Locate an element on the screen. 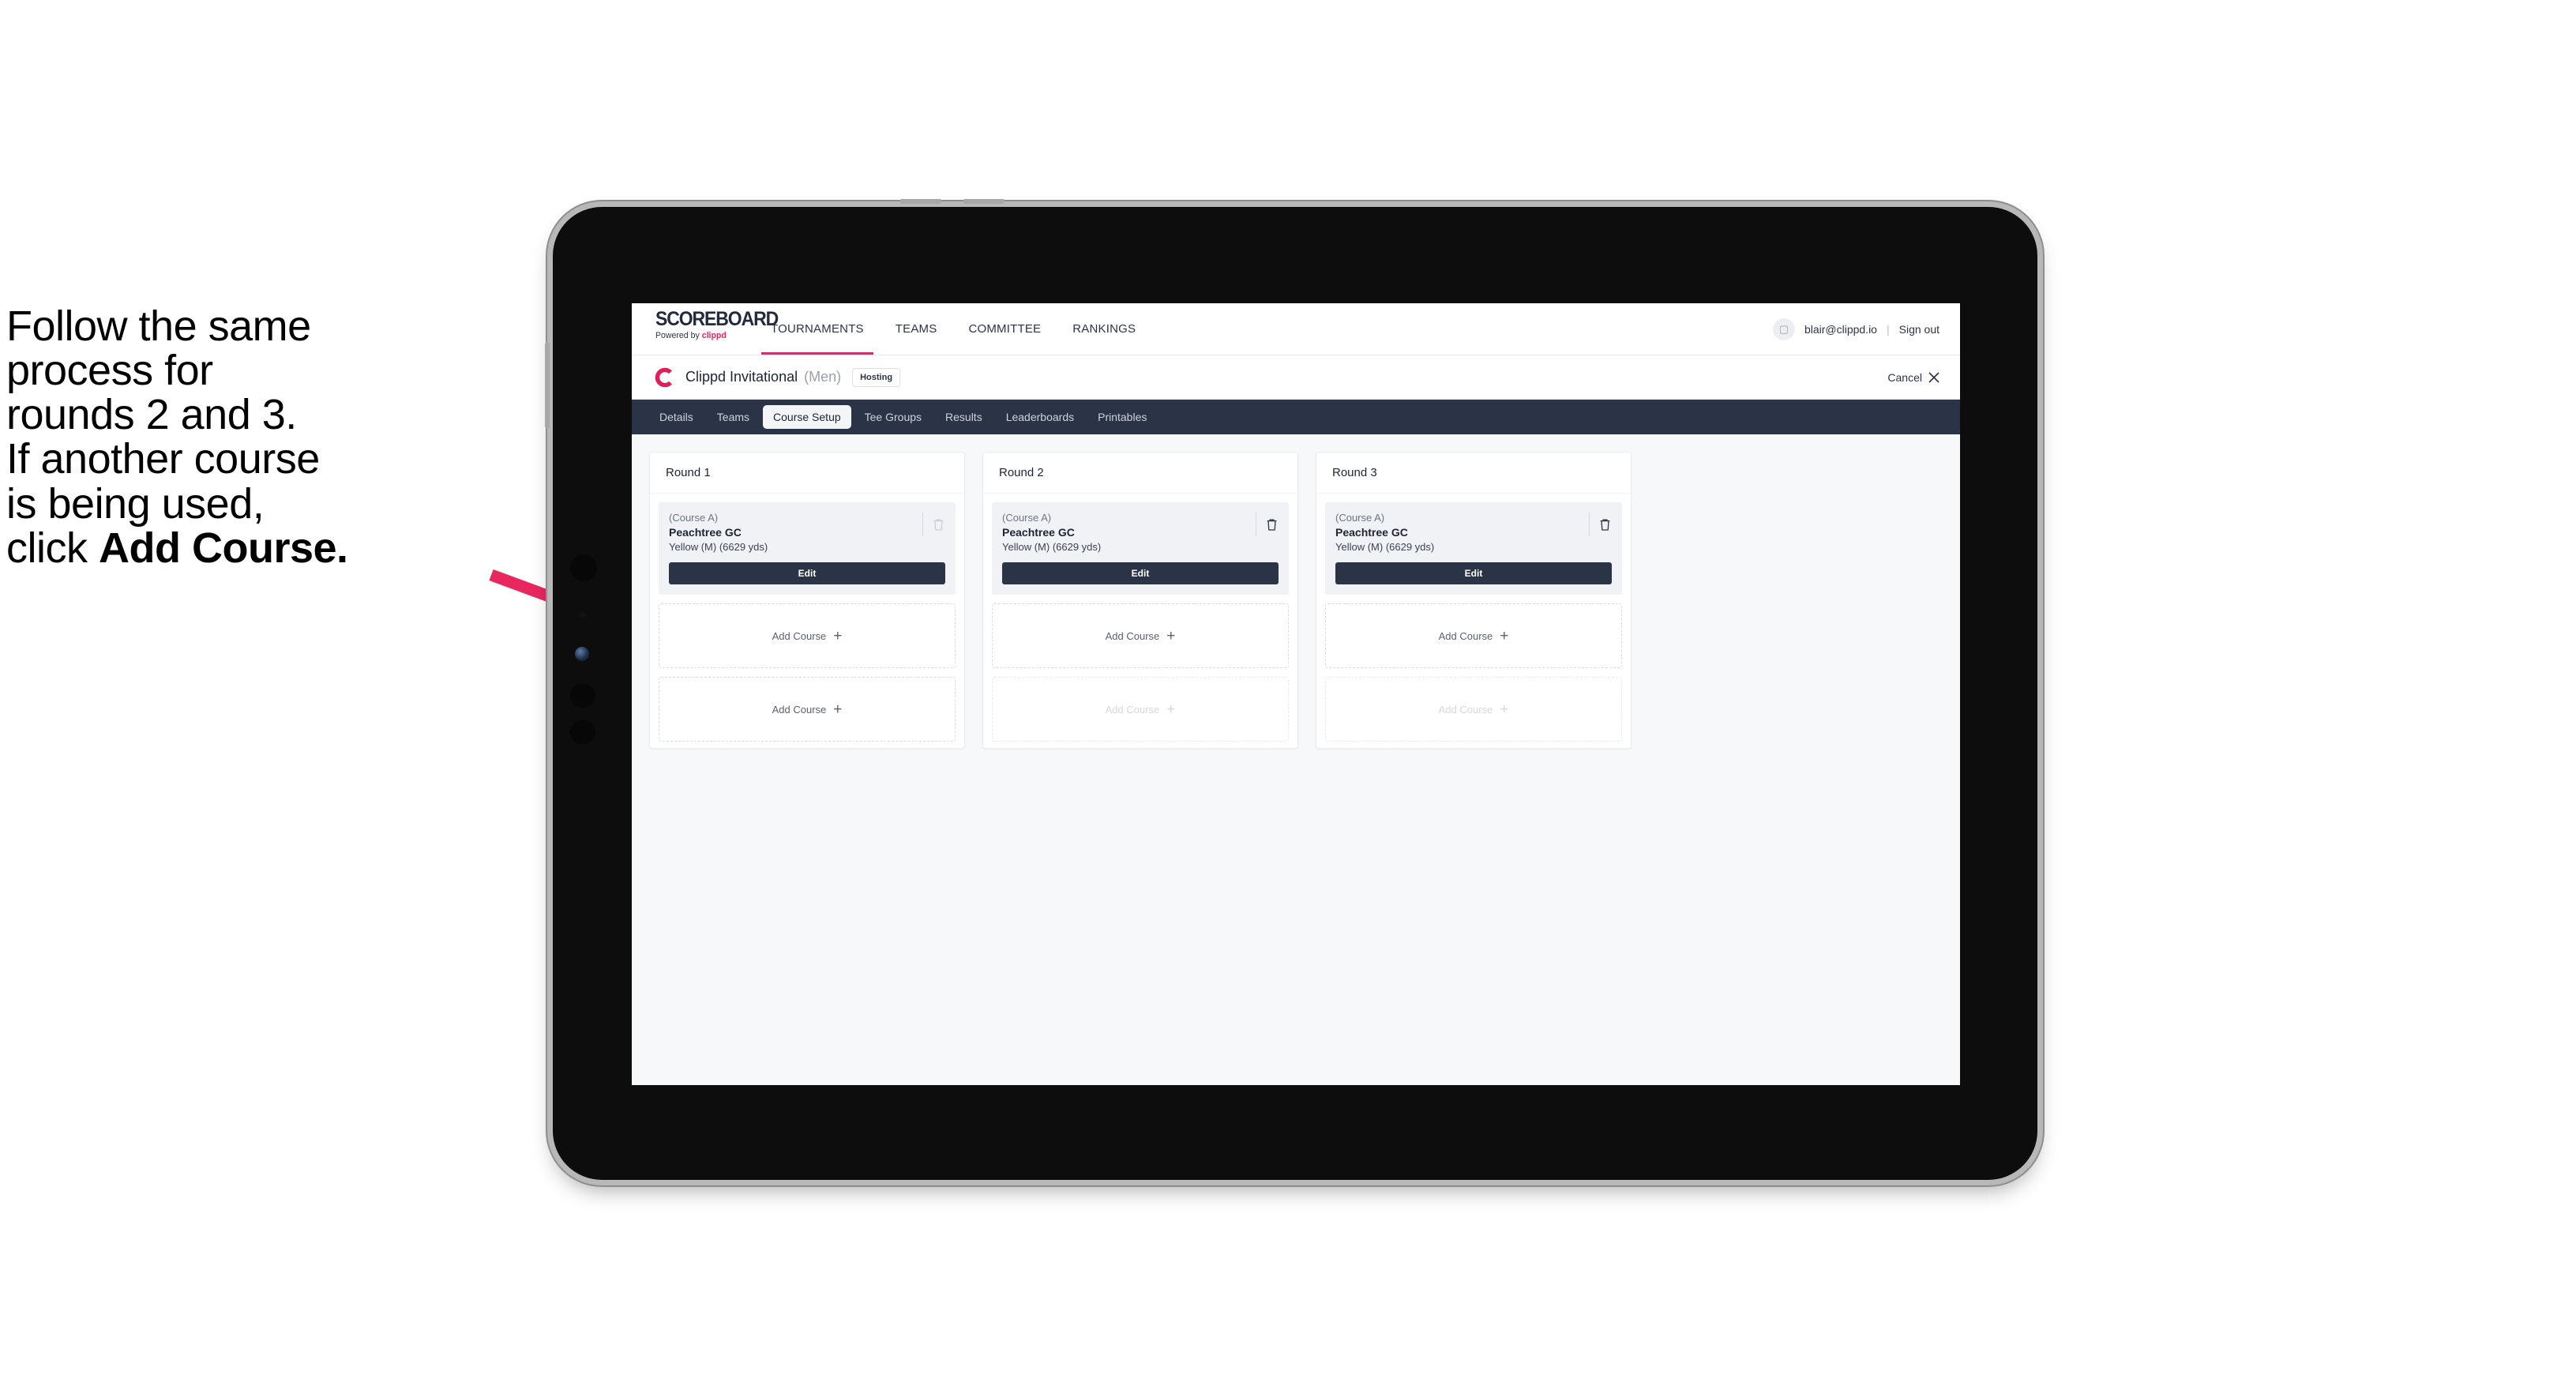  callout-line: is being used, is located at coordinates (135, 503).